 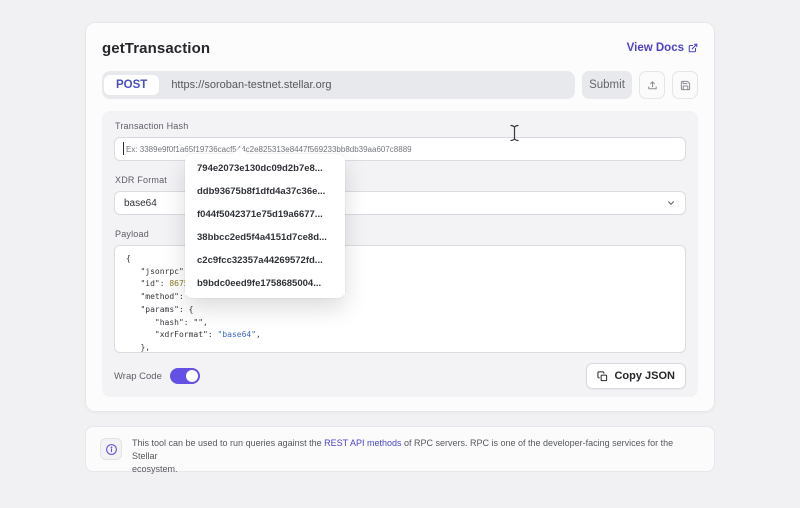 I want to click on wrap-code-label: Wrap Code, so click(x=138, y=376).